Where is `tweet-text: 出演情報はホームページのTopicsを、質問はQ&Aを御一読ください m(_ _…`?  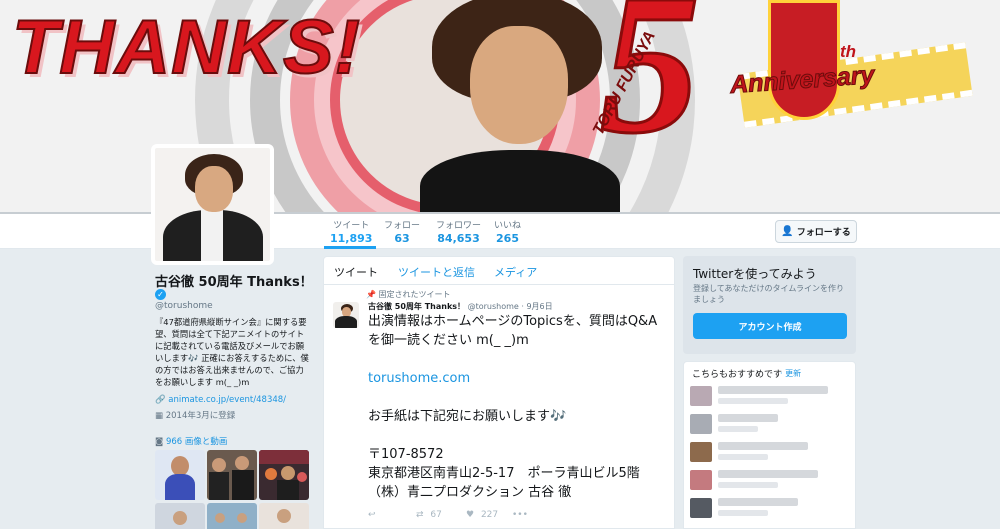
tweet-text: 出演情報はホームページのTopicsを、質問はQ&Aを御一読ください m(_ _… is located at coordinates (518, 407).